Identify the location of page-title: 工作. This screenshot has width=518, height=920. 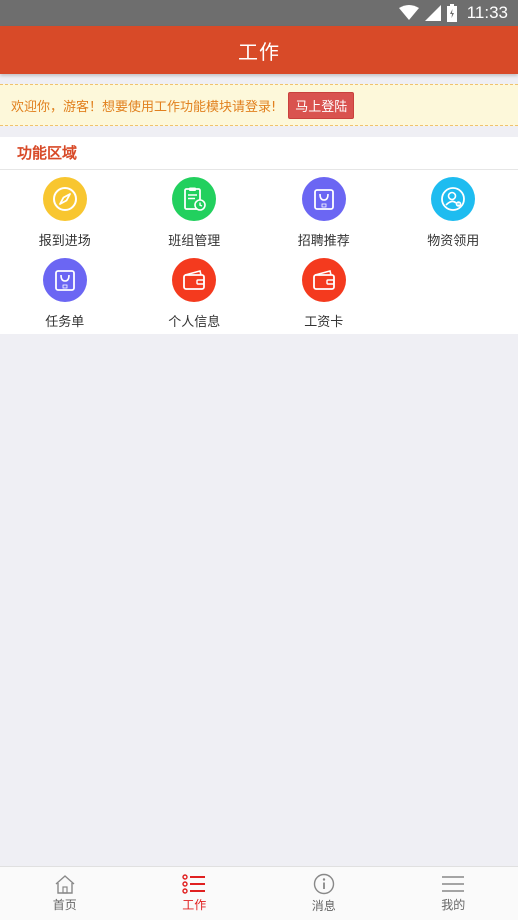
(259, 51).